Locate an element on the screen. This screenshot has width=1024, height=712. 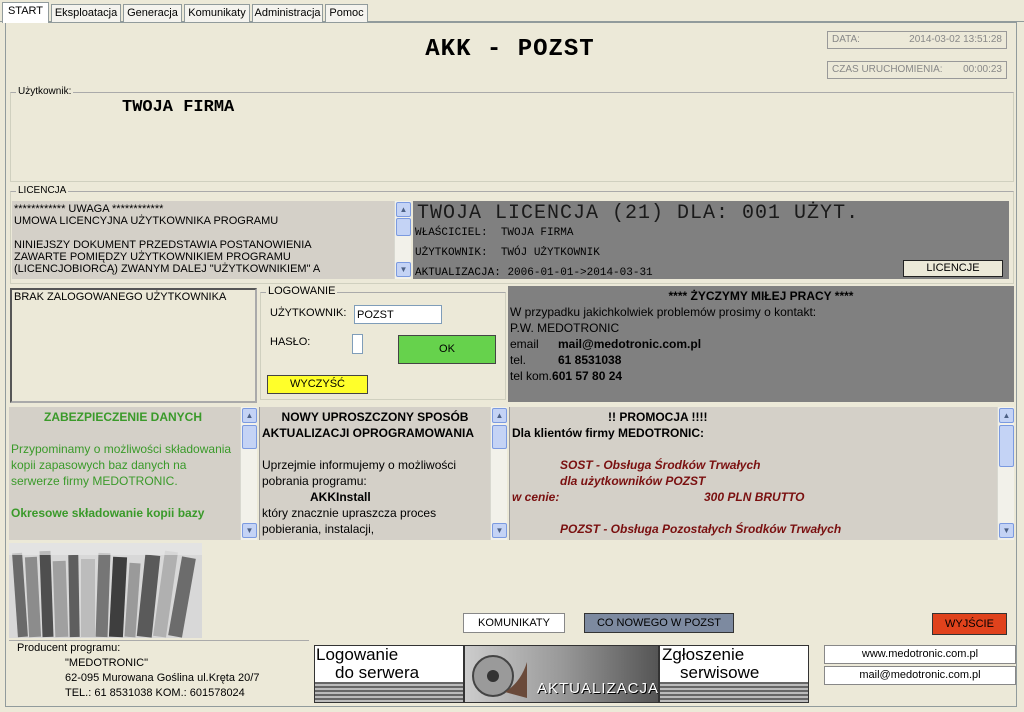
user-value: TWÓJ UŻYTKOWNIK is located at coordinates (550, 253).